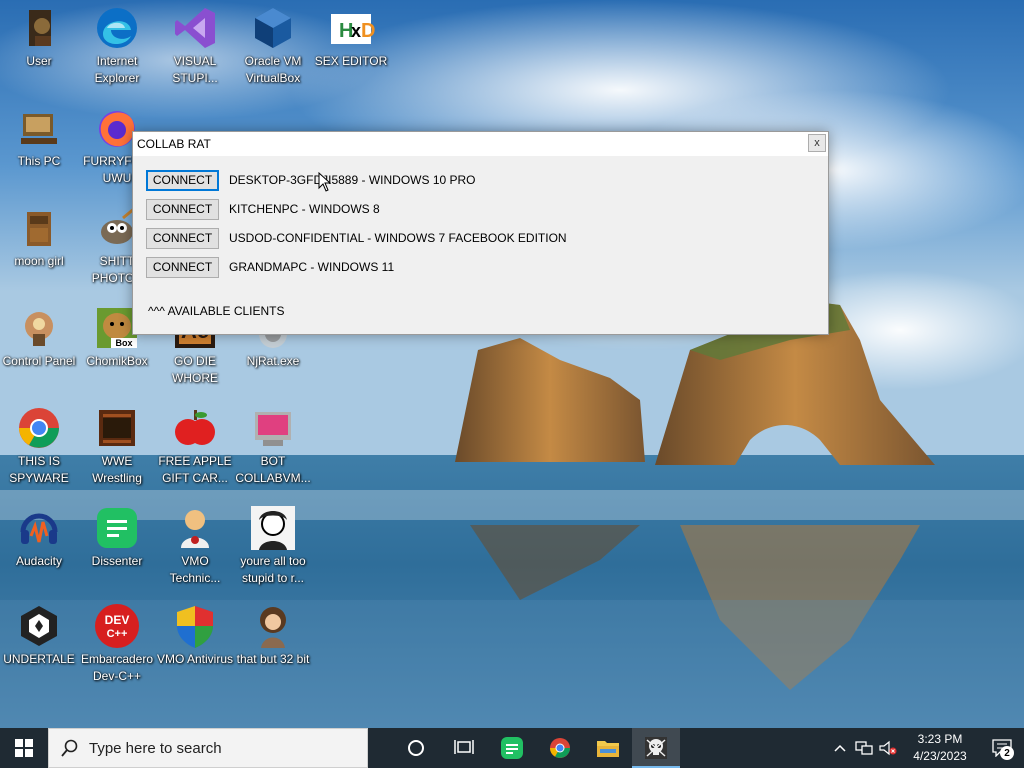 The image size is (1024, 768). Describe the element at coordinates (39, 228) in the screenshot. I see `moon-girl-icon` at that location.